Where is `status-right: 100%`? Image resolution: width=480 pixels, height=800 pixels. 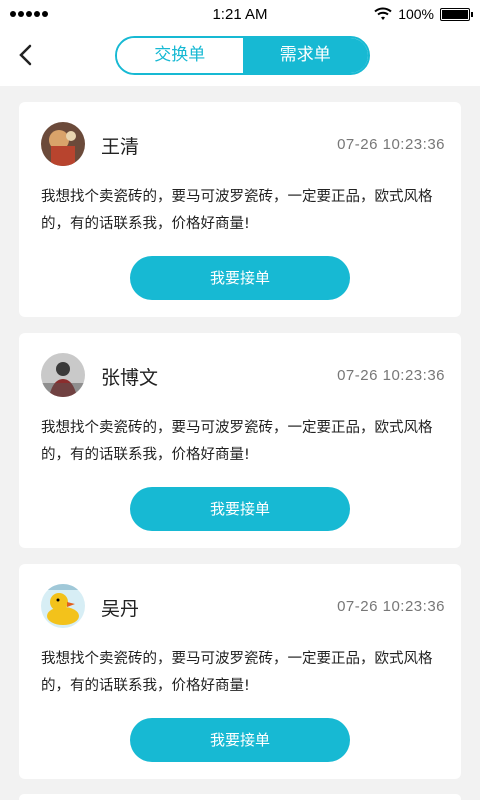
status-right: 100% is located at coordinates (423, 14).